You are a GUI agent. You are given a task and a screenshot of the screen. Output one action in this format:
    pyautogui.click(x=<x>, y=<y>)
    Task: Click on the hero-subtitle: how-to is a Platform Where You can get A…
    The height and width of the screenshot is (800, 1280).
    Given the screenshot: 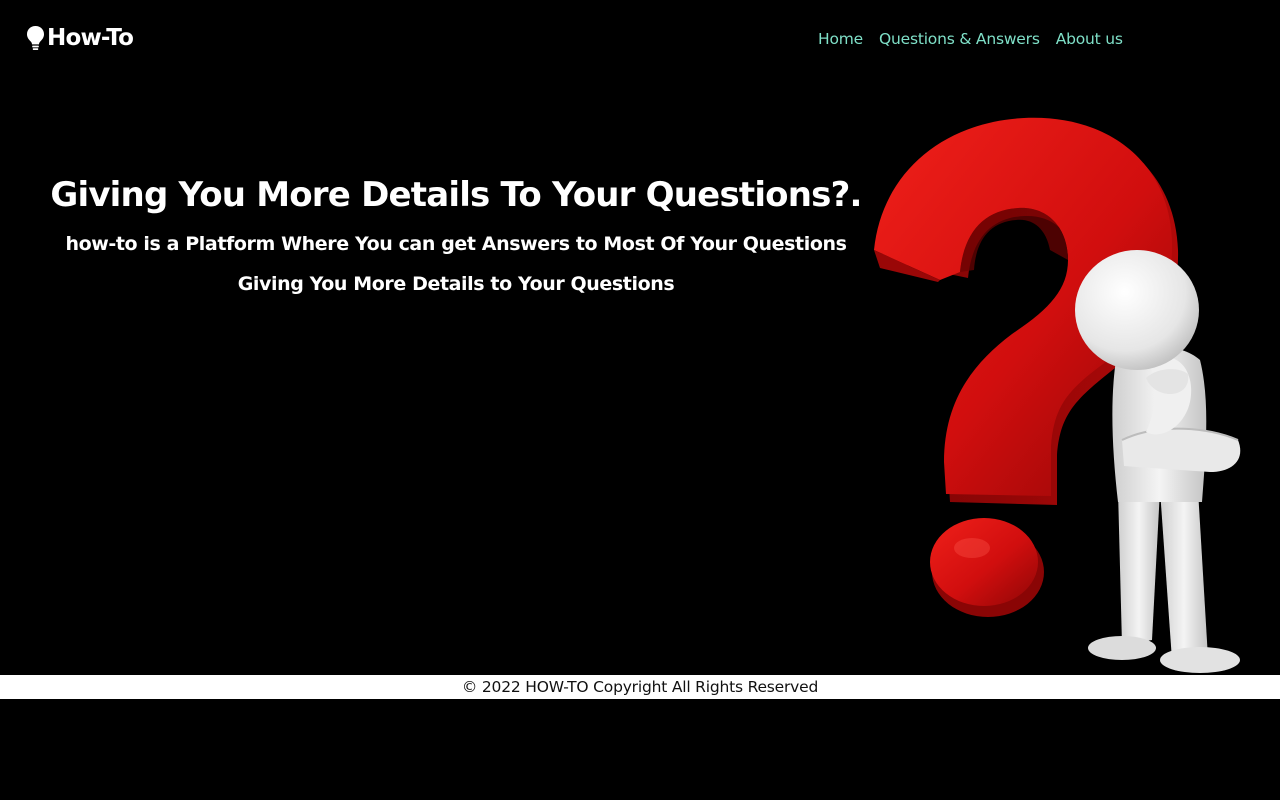 What is the action you would take?
    pyautogui.click(x=456, y=264)
    